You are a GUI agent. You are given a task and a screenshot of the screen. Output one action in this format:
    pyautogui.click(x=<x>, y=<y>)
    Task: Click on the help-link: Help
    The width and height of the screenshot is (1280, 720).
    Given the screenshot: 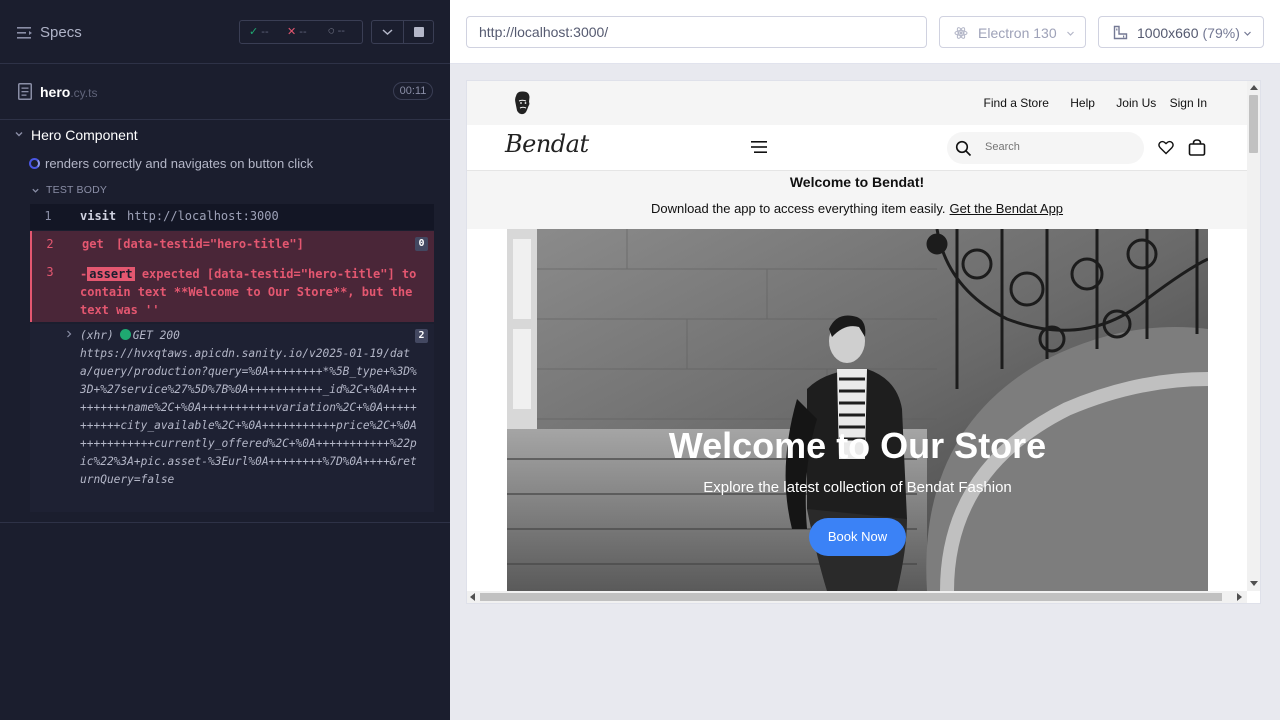 What is the action you would take?
    pyautogui.click(x=1082, y=103)
    